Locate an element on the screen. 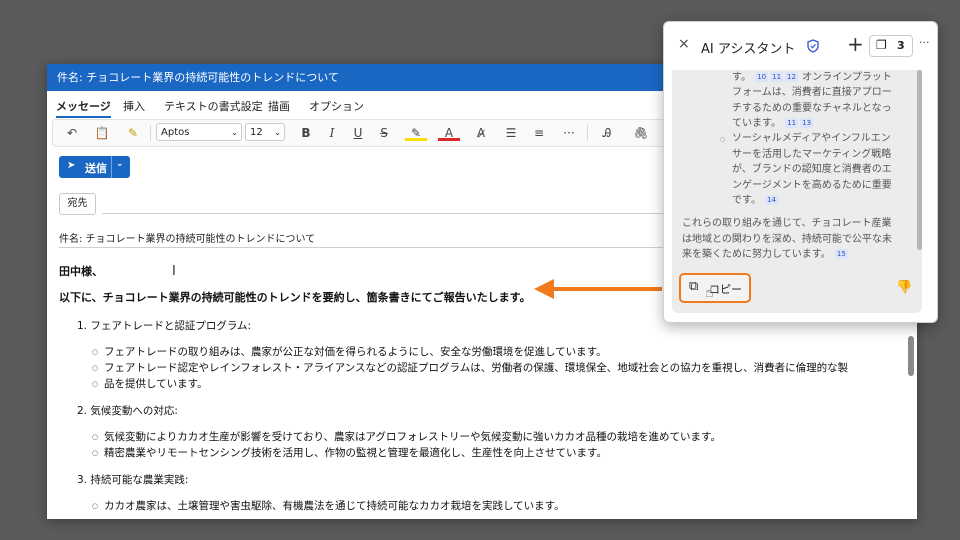  shield-icon is located at coordinates (813, 46).